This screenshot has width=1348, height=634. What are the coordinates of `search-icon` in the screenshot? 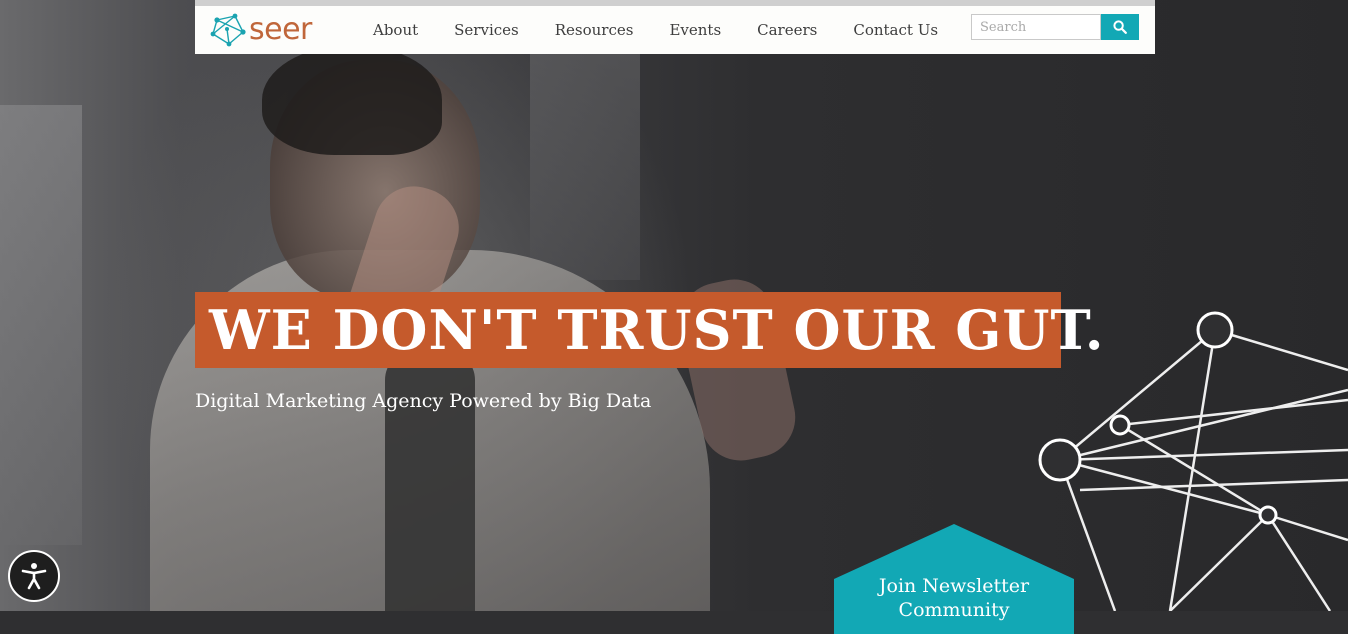 It's located at (1120, 27).